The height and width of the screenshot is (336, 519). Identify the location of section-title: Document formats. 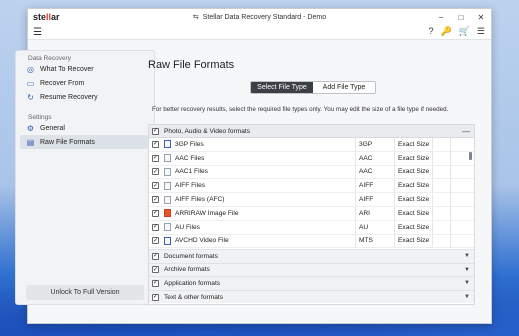
(191, 256).